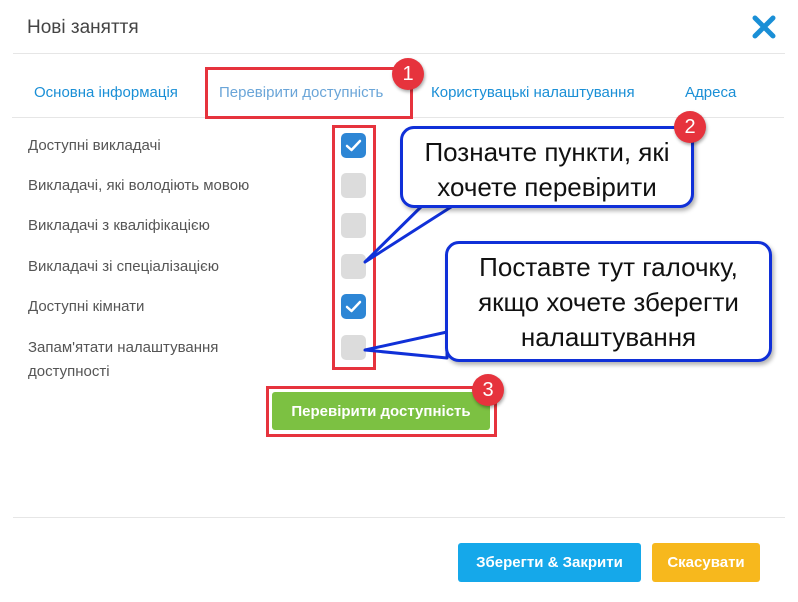 Image resolution: width=798 pixels, height=602 pixels. What do you see at coordinates (123, 347) in the screenshot?
I see `option-label-remember-settings-line1: Запам'ятати налаштування` at bounding box center [123, 347].